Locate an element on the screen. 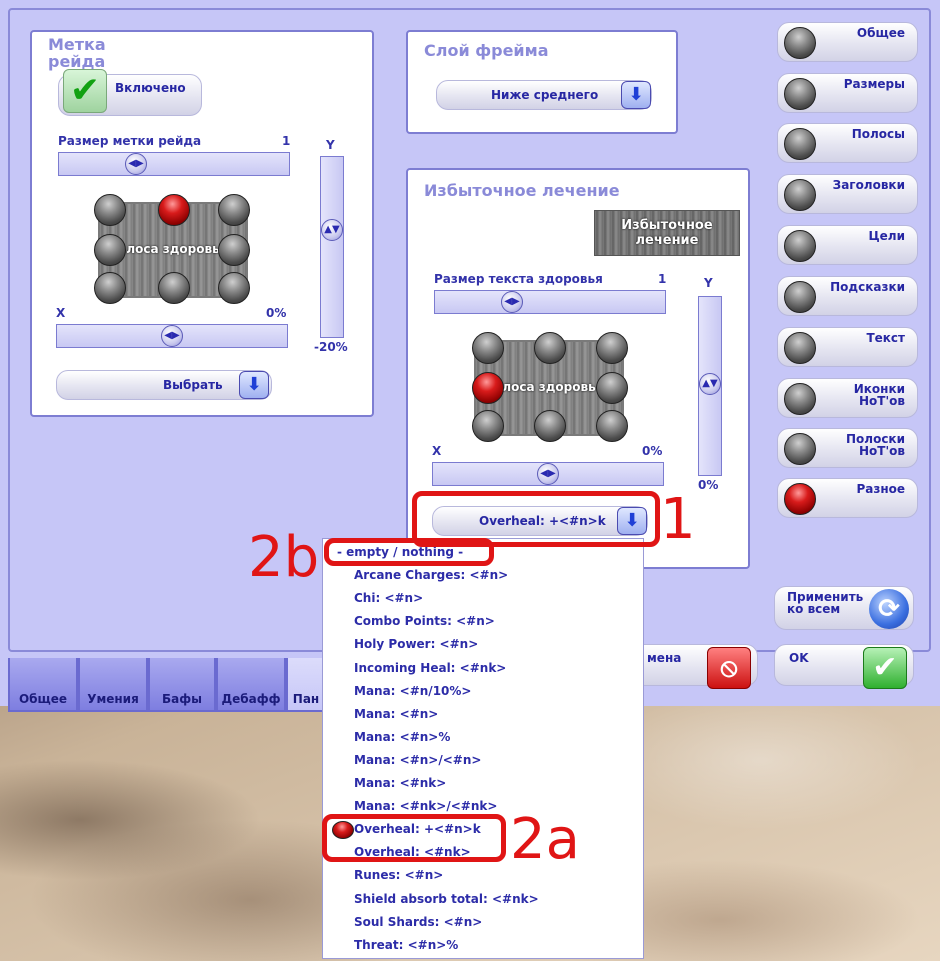  raid-mark-x-label: X is located at coordinates (61, 313).